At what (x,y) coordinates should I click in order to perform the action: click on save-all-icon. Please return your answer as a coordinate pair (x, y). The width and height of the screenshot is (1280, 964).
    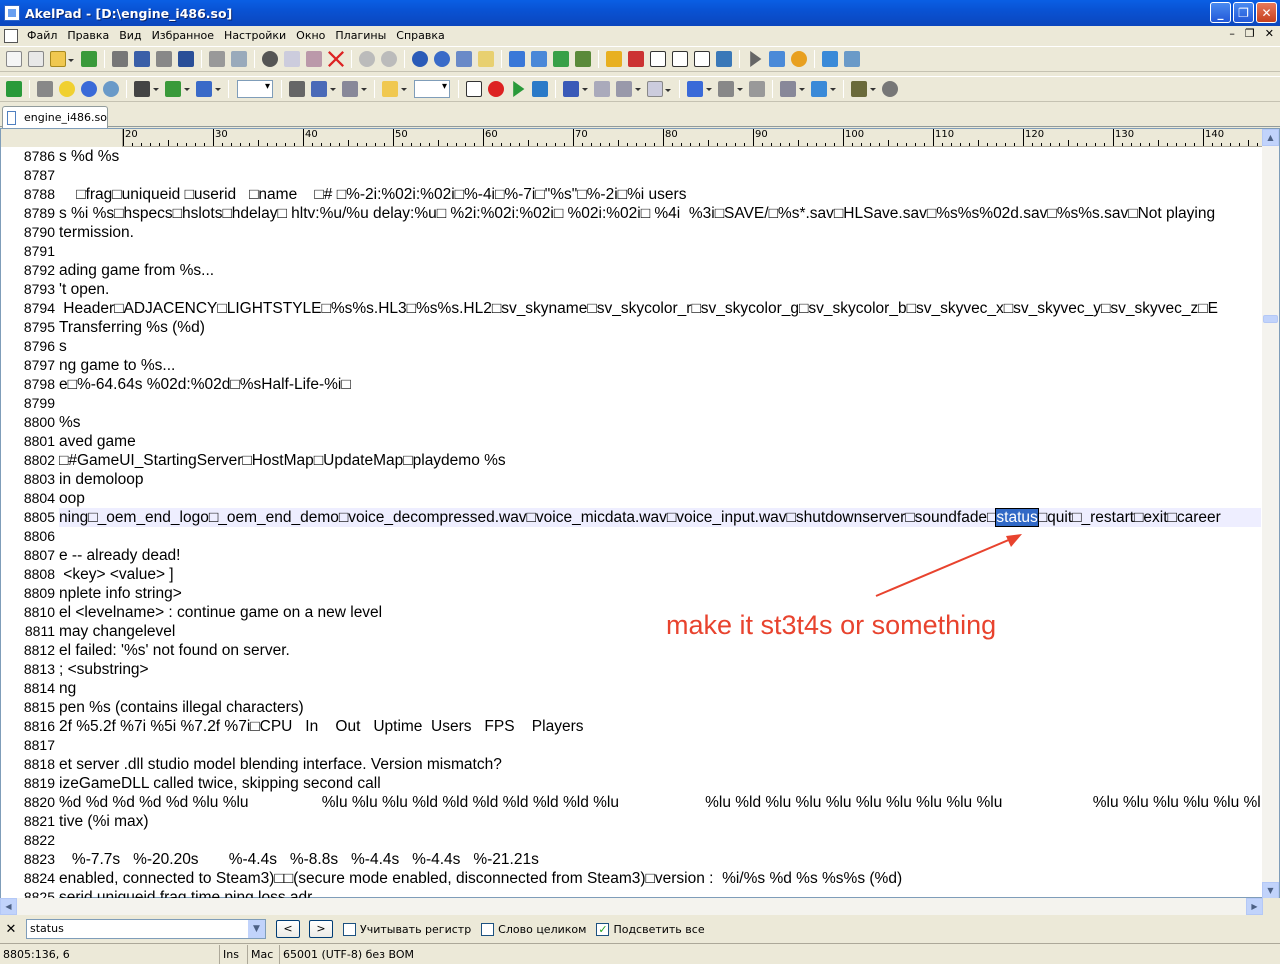
    Looking at the image, I should click on (186, 59).